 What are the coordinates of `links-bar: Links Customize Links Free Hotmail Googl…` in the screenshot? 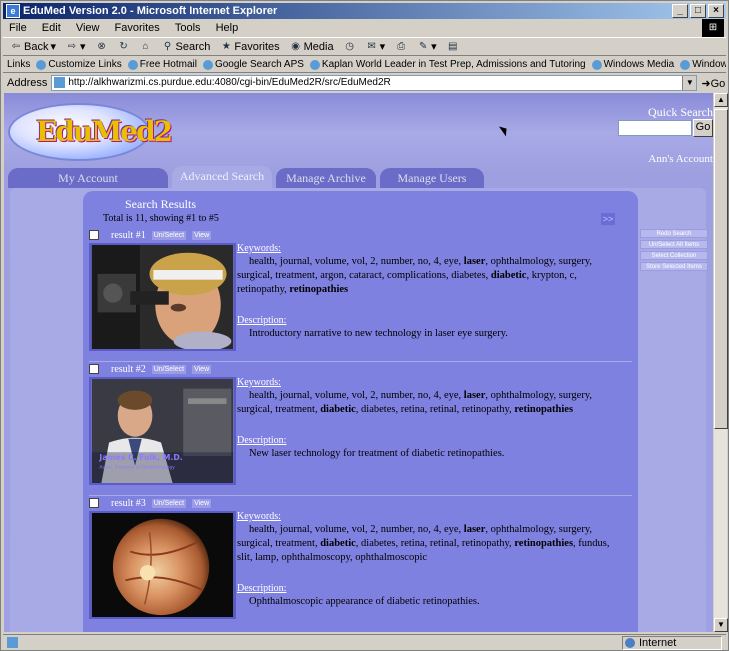 It's located at (364, 65).